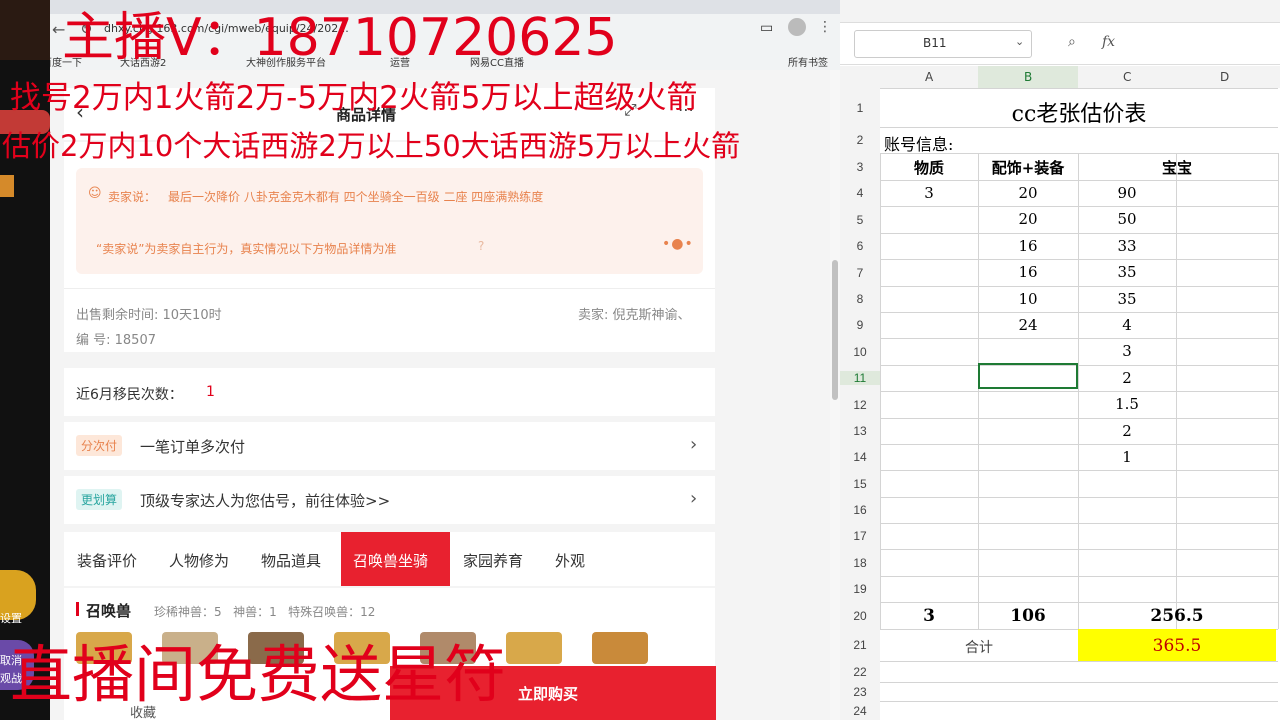 The width and height of the screenshot is (1280, 720). Describe the element at coordinates (860, 457) in the screenshot. I see `row-number: 14` at that location.